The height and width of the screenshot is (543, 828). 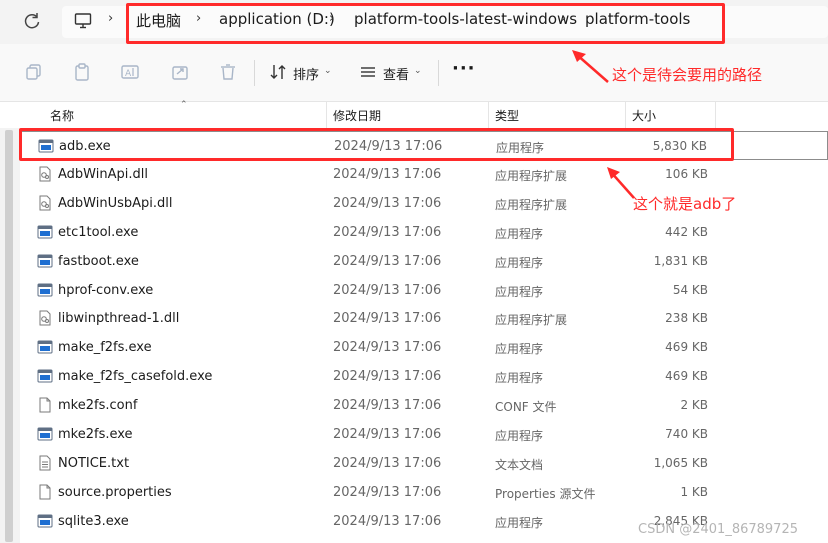 What do you see at coordinates (686, 318) in the screenshot?
I see `file-size: 238 KB` at bounding box center [686, 318].